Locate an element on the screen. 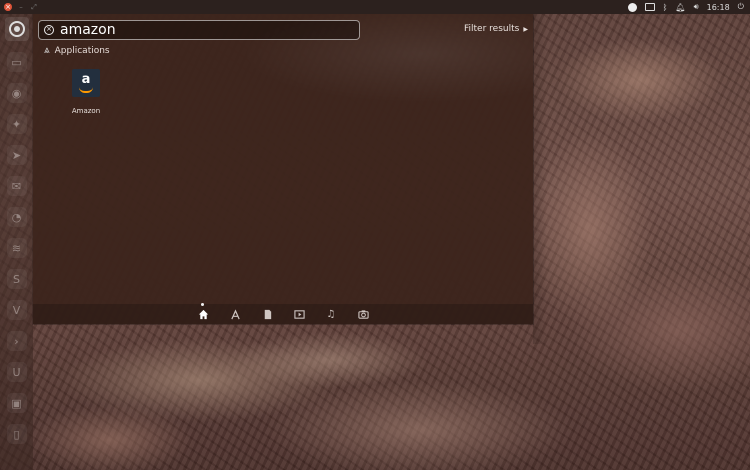  applications-lens-icon is located at coordinates (235, 314).